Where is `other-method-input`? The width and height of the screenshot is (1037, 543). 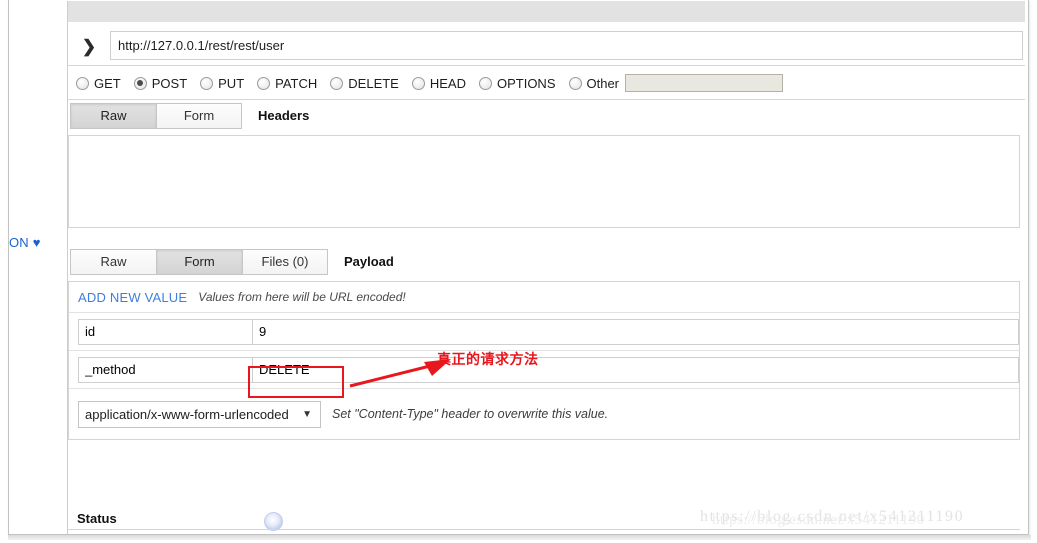 other-method-input is located at coordinates (704, 83).